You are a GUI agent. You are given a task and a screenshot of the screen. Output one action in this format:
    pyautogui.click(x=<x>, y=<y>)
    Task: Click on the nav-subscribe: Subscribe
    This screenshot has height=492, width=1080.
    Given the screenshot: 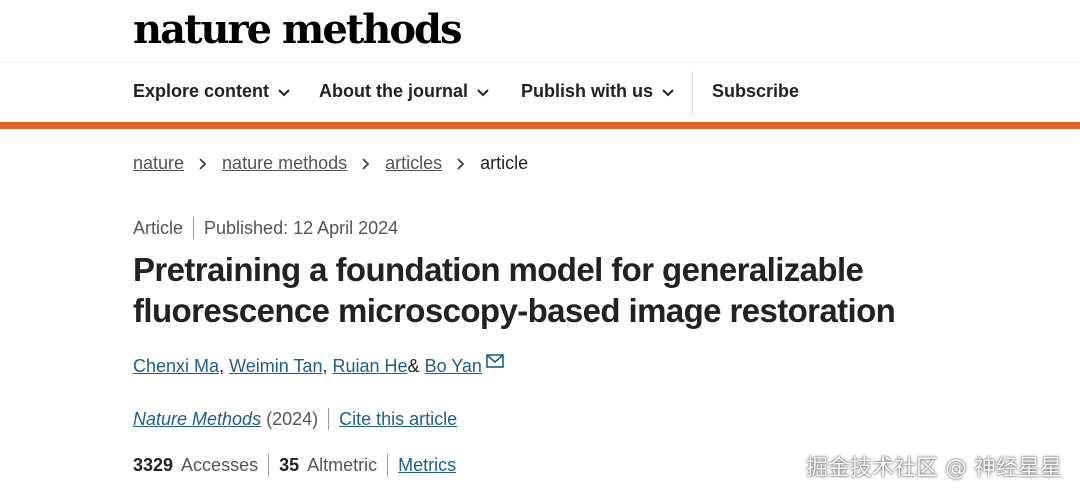 What is the action you would take?
    pyautogui.click(x=755, y=91)
    